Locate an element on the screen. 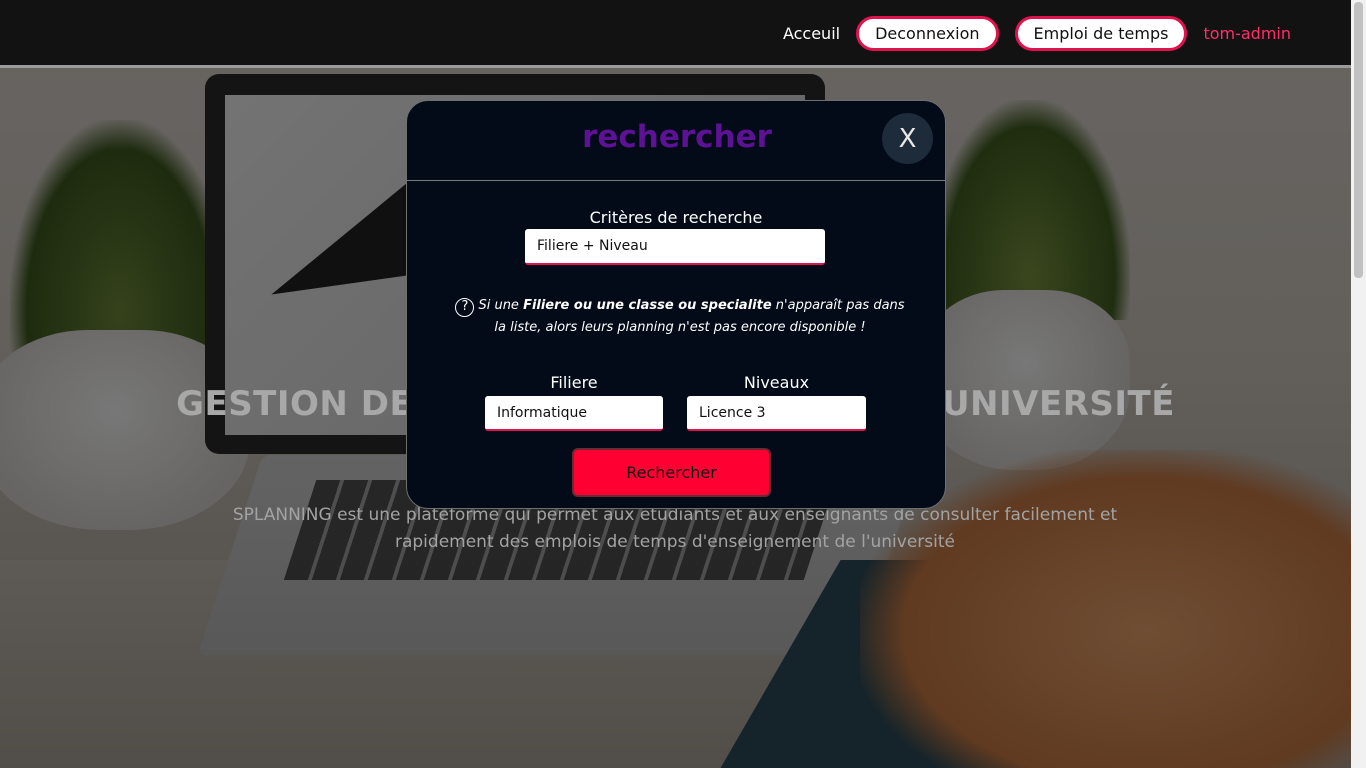 This screenshot has width=1366, height=768. close-button: X is located at coordinates (907, 138).